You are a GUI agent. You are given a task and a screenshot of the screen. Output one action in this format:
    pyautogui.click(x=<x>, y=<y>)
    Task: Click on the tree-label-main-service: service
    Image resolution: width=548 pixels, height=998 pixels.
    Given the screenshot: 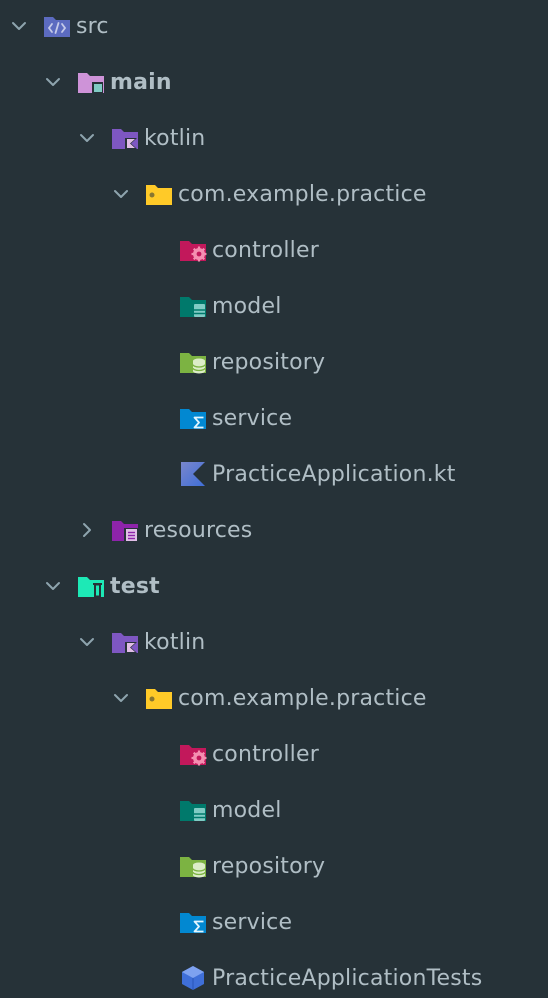 What is the action you would take?
    pyautogui.click(x=252, y=418)
    